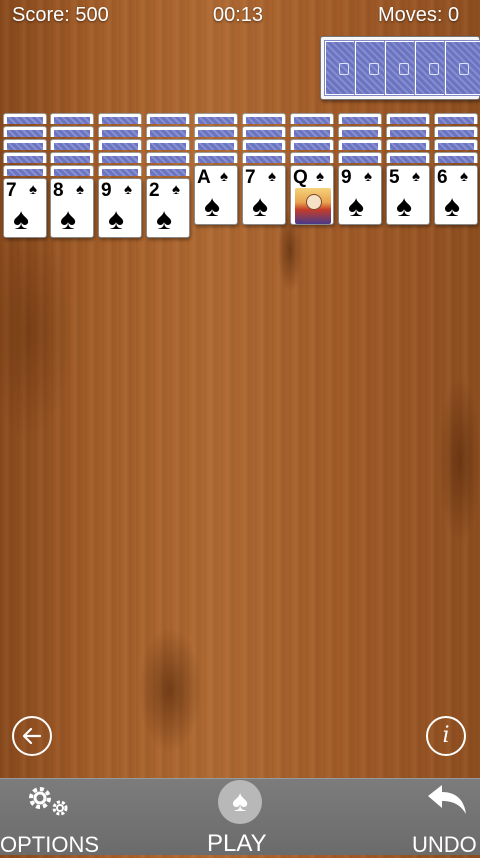 The image size is (480, 858). I want to click on tableau-column: A ♠ ♠, so click(216, 169).